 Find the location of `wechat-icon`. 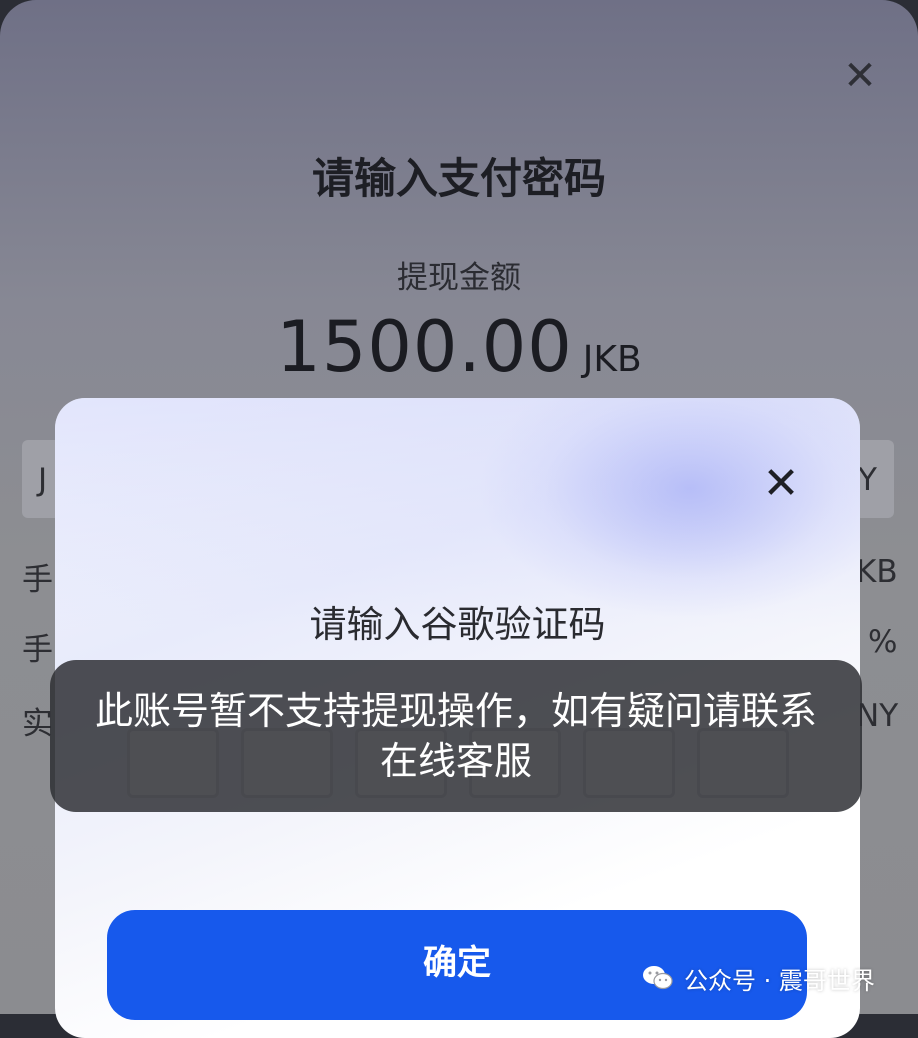

wechat-icon is located at coordinates (658, 978).